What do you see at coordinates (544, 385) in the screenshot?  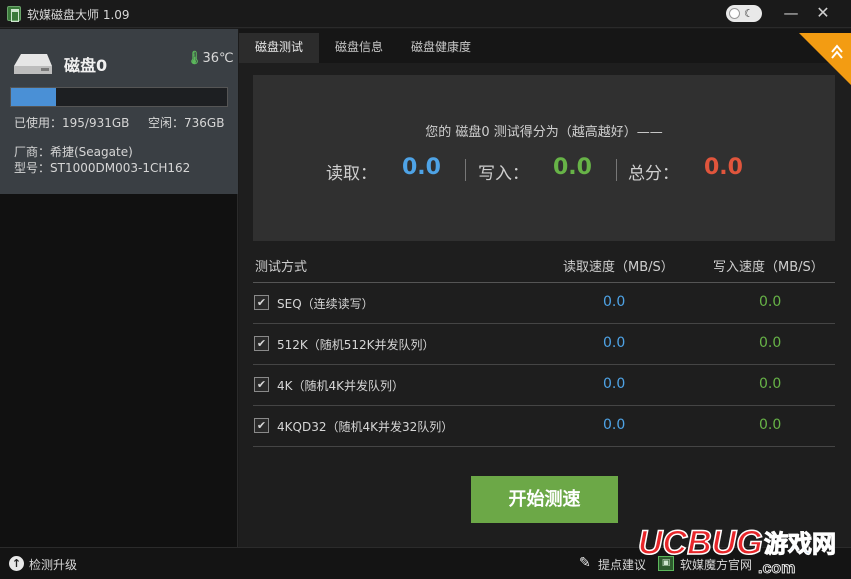 I see `table-row: ✔ 4K（随机4K并发队列） 0.0 0.0` at bounding box center [544, 385].